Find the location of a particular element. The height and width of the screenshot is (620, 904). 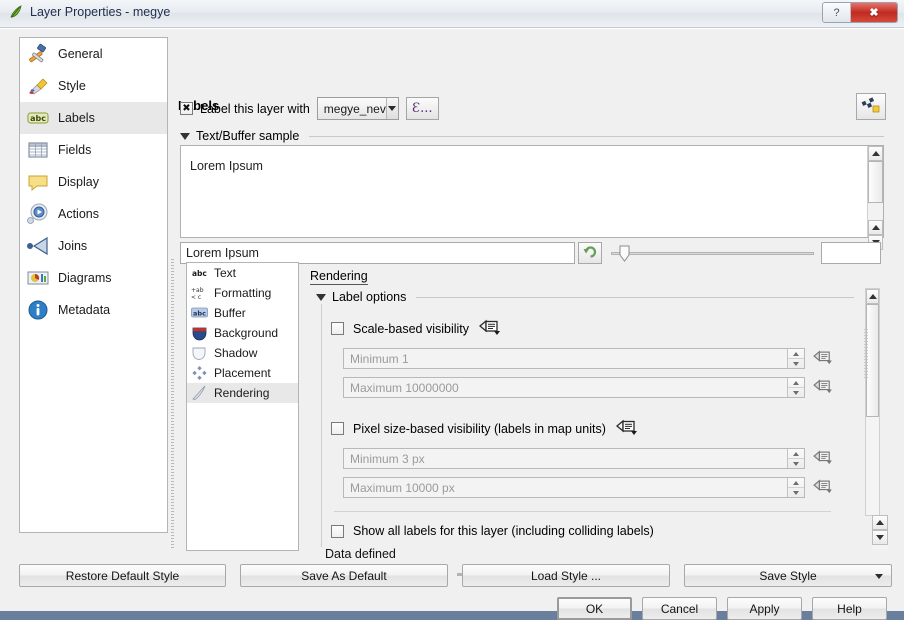

tab-shadow: Shadow is located at coordinates (242, 353).